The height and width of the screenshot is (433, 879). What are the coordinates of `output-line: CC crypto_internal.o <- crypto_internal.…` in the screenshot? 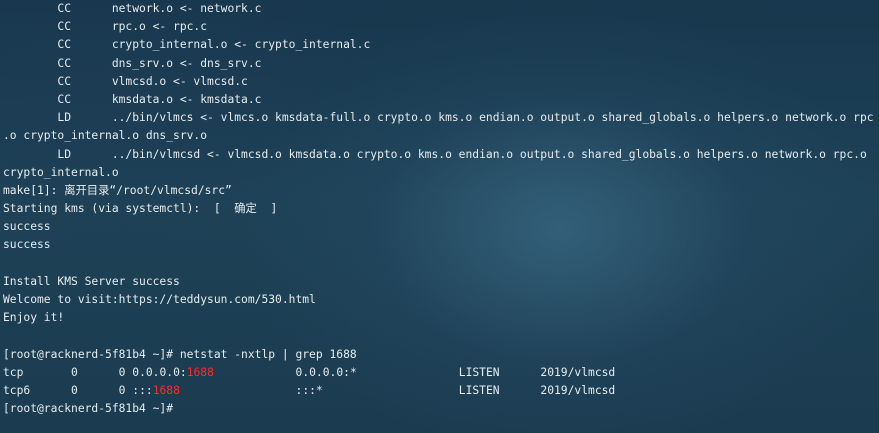 It's located at (187, 45).